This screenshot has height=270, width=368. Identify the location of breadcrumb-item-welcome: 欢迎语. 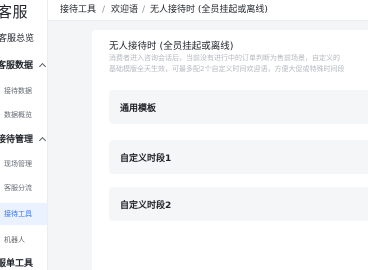
(124, 10).